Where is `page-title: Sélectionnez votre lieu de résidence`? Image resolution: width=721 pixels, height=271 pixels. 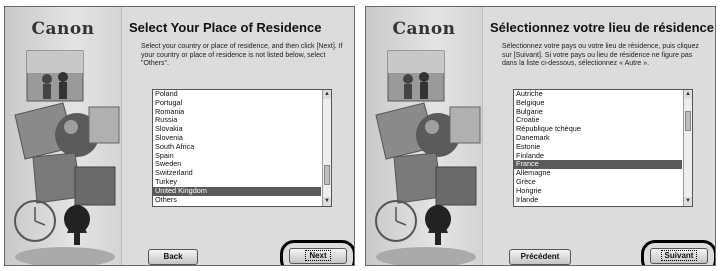 page-title: Sélectionnez votre lieu de résidence is located at coordinates (602, 27).